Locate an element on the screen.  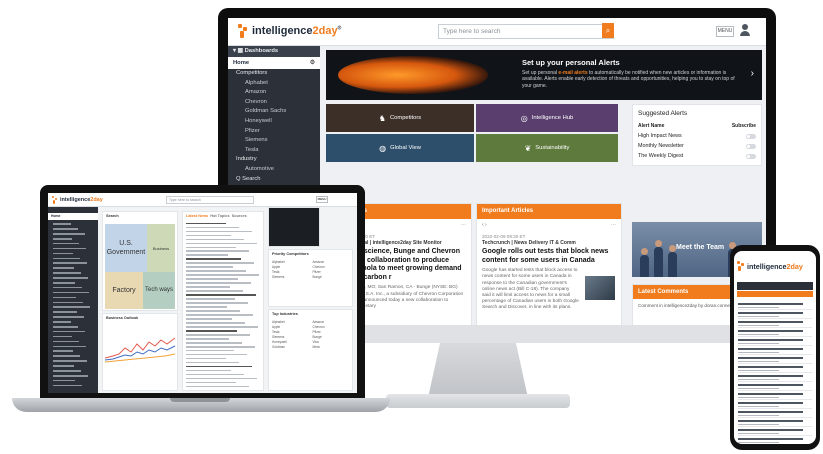
article-source: Techcrunch | News Delivery IT & Comm is located at coordinates (529, 243).